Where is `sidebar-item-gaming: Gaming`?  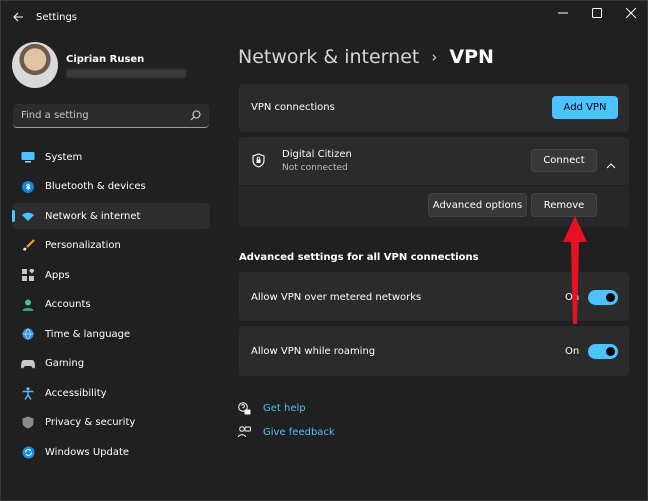 sidebar-item-gaming: Gaming is located at coordinates (111, 364).